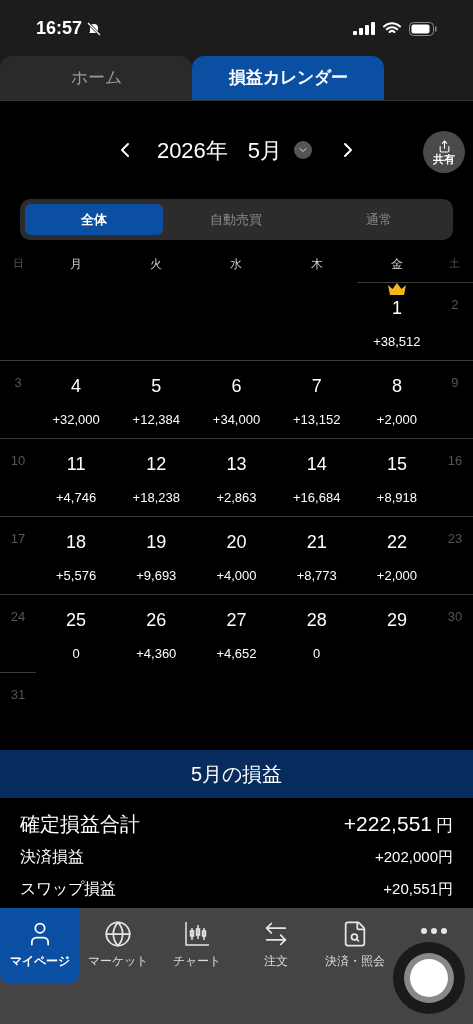 The image size is (473, 1024). I want to click on day-number: 23, so click(455, 539).